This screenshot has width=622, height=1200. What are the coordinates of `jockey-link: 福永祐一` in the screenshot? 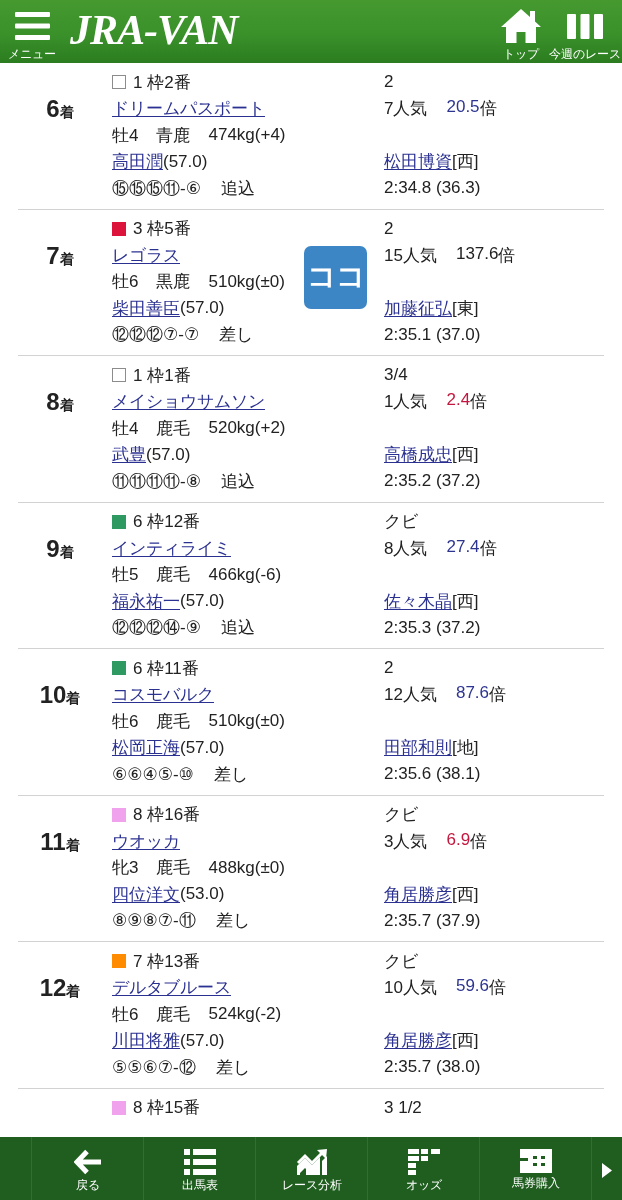 It's located at (146, 601).